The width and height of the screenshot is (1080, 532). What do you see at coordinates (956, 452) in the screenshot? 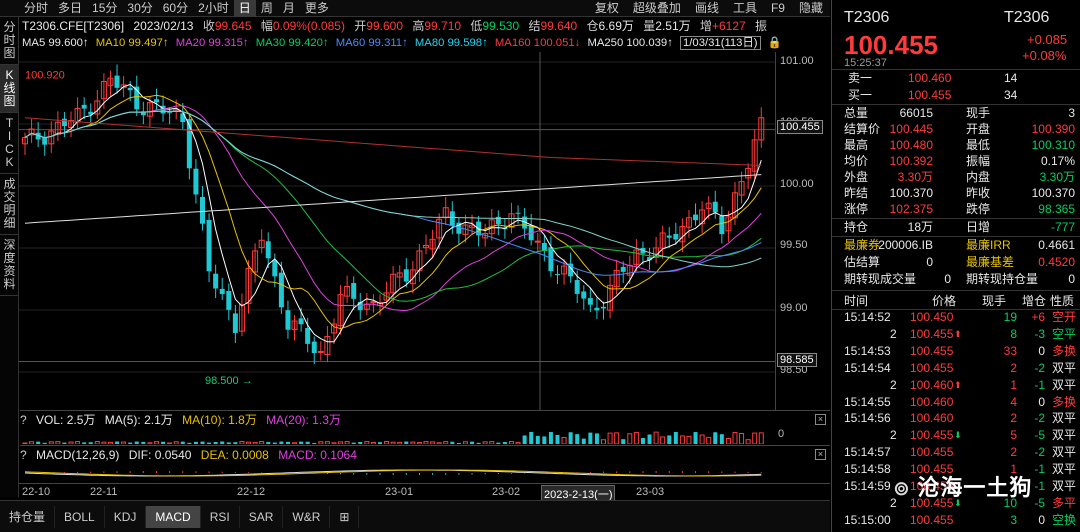
I see `tick-row: 15:14:57 100.455 2 -2 双平` at bounding box center [956, 452].